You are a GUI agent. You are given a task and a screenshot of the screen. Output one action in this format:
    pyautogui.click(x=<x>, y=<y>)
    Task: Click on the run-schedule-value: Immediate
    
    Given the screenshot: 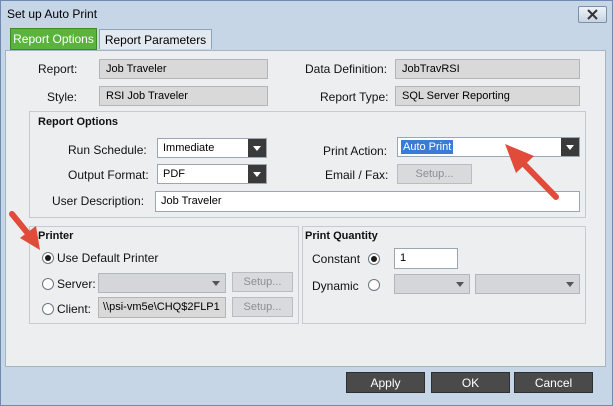 What is the action you would take?
    pyautogui.click(x=189, y=148)
    